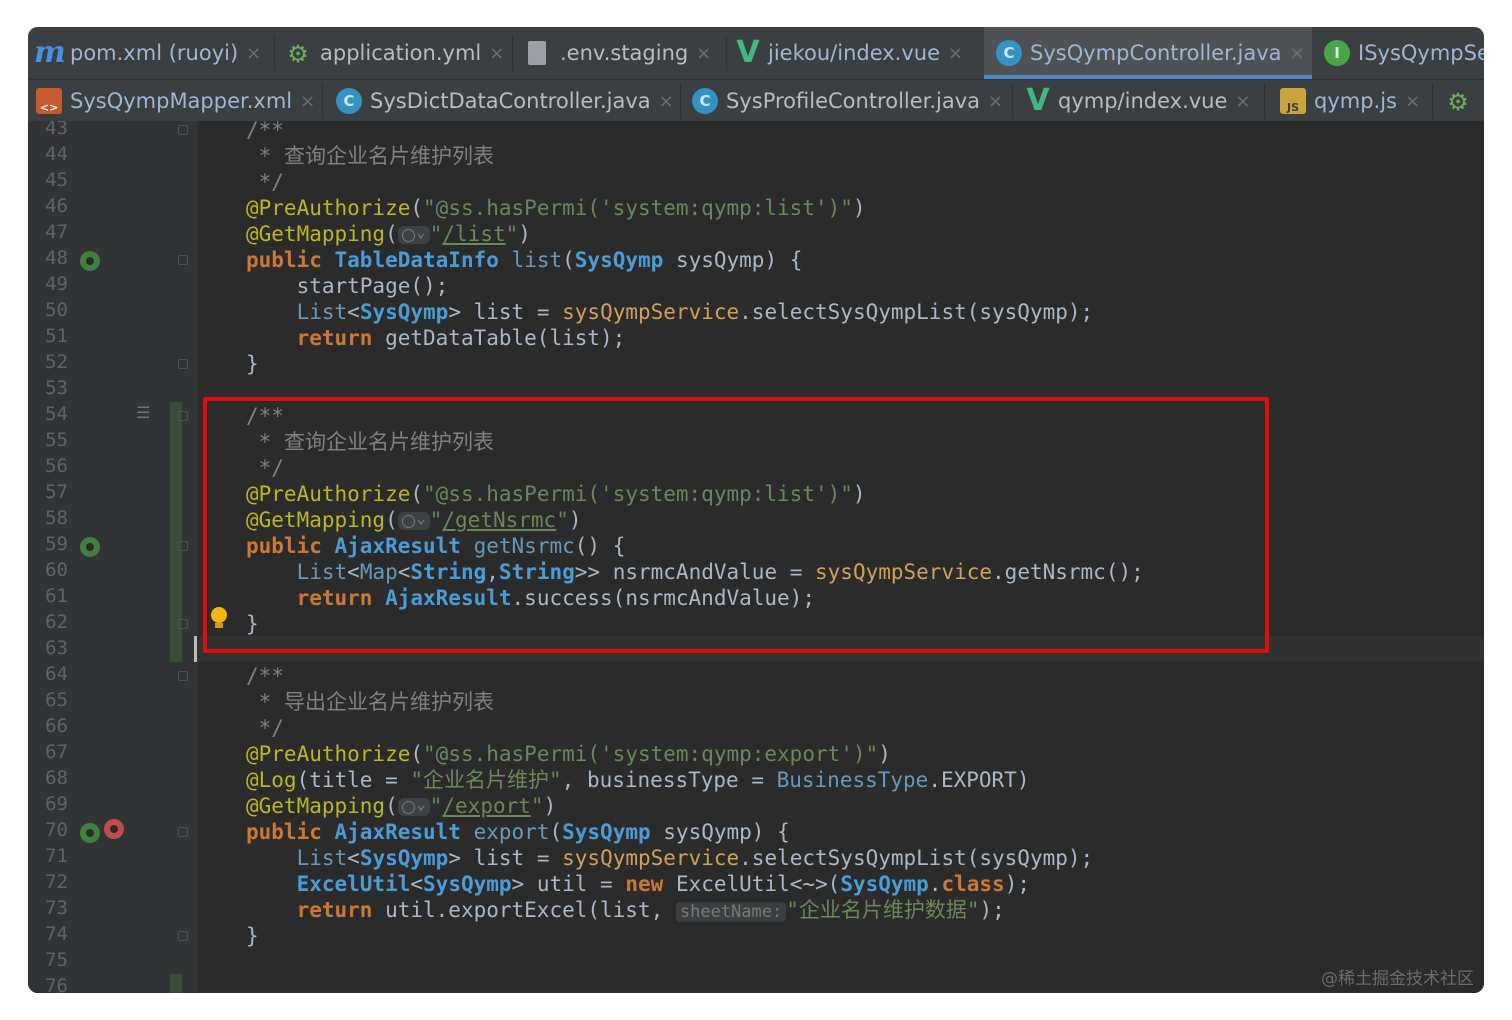 This screenshot has width=1512, height=1020. What do you see at coordinates (56, 336) in the screenshot?
I see `line-number: 51` at bounding box center [56, 336].